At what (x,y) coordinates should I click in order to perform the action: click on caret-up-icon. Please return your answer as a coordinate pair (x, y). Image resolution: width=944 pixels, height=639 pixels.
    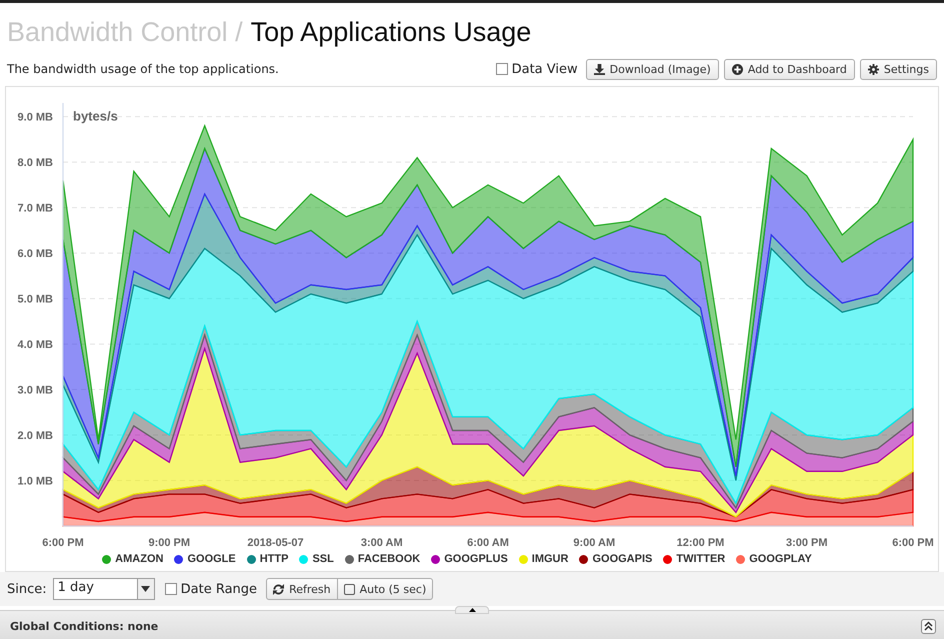
    Looking at the image, I should click on (472, 610).